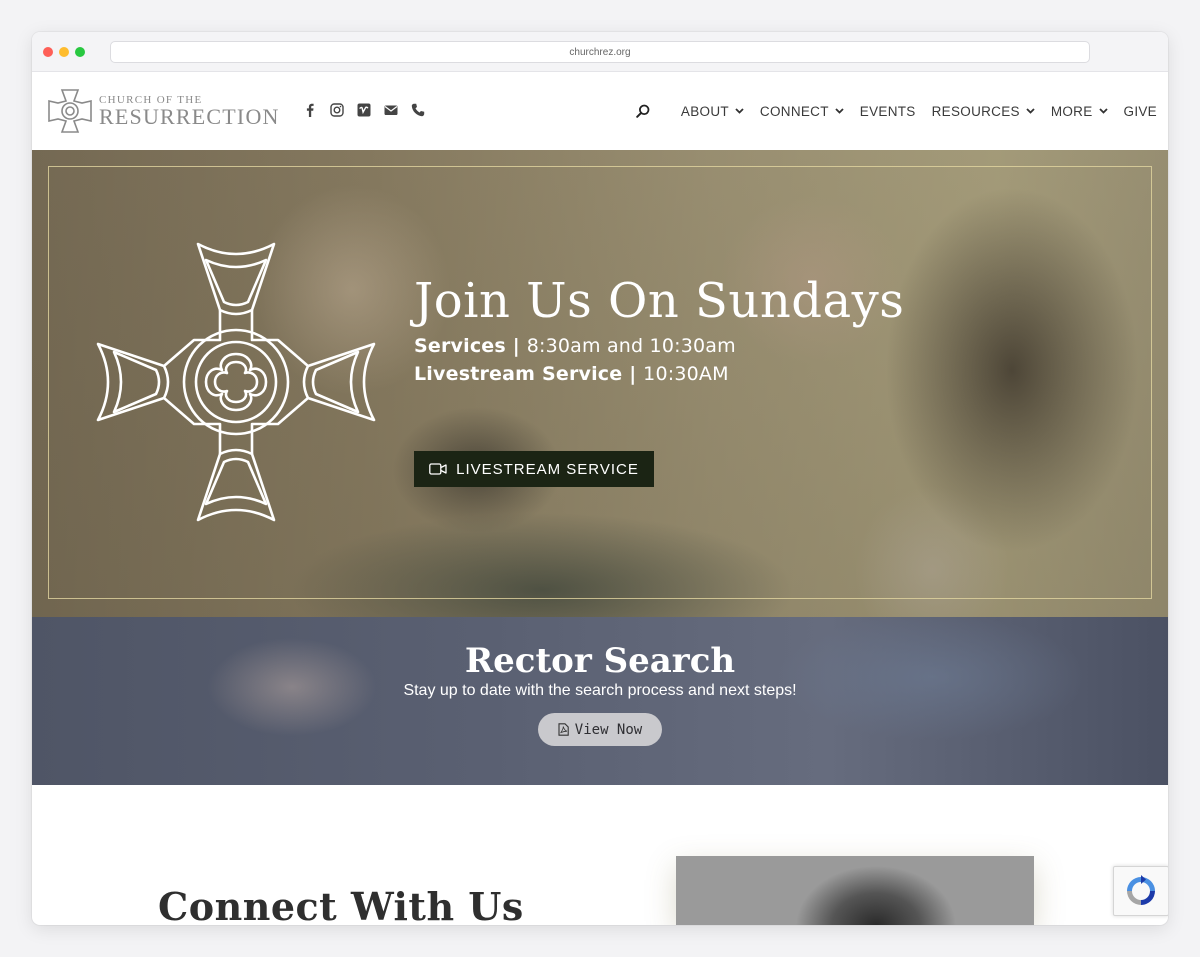  I want to click on view-now-button: View Now, so click(600, 729).